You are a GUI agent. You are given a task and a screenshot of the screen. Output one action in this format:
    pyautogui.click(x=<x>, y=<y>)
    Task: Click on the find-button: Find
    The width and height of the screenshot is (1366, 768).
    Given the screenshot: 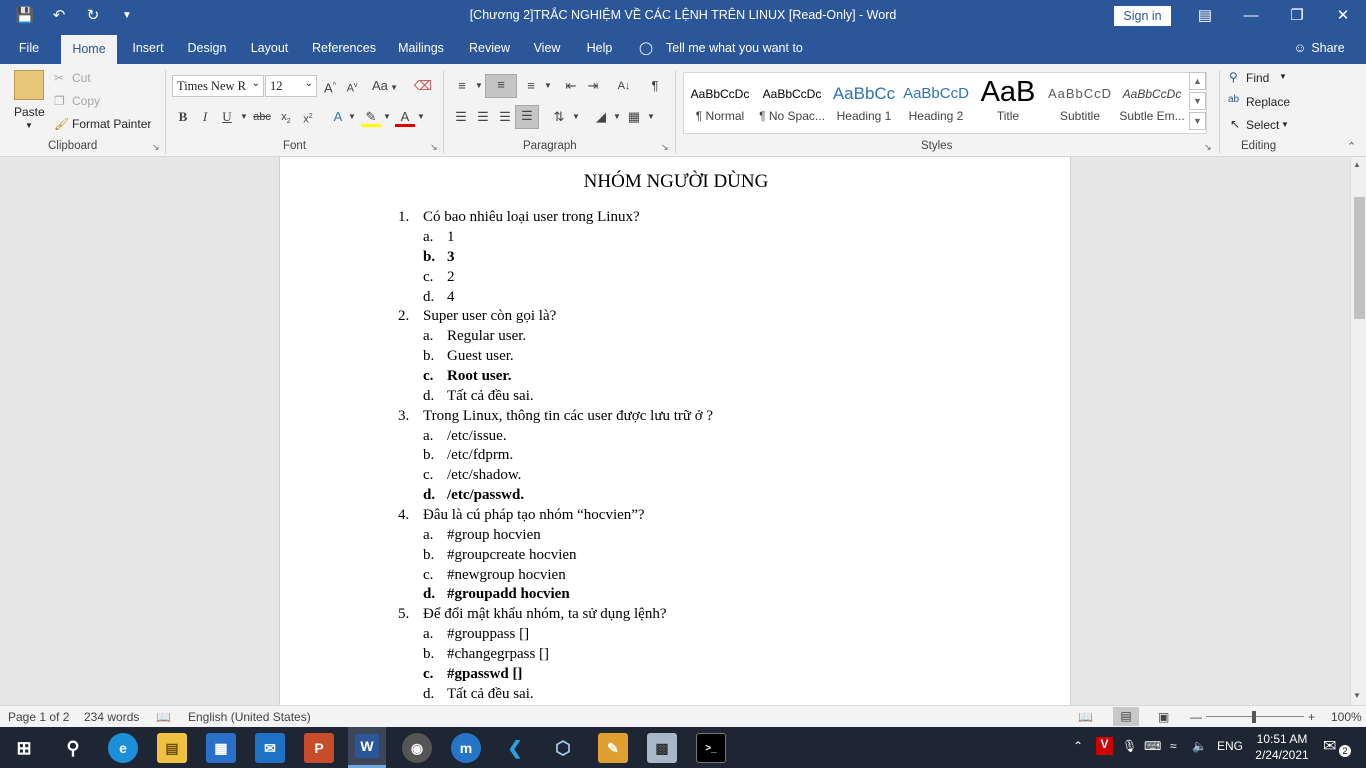 What is the action you would take?
    pyautogui.click(x=1257, y=78)
    